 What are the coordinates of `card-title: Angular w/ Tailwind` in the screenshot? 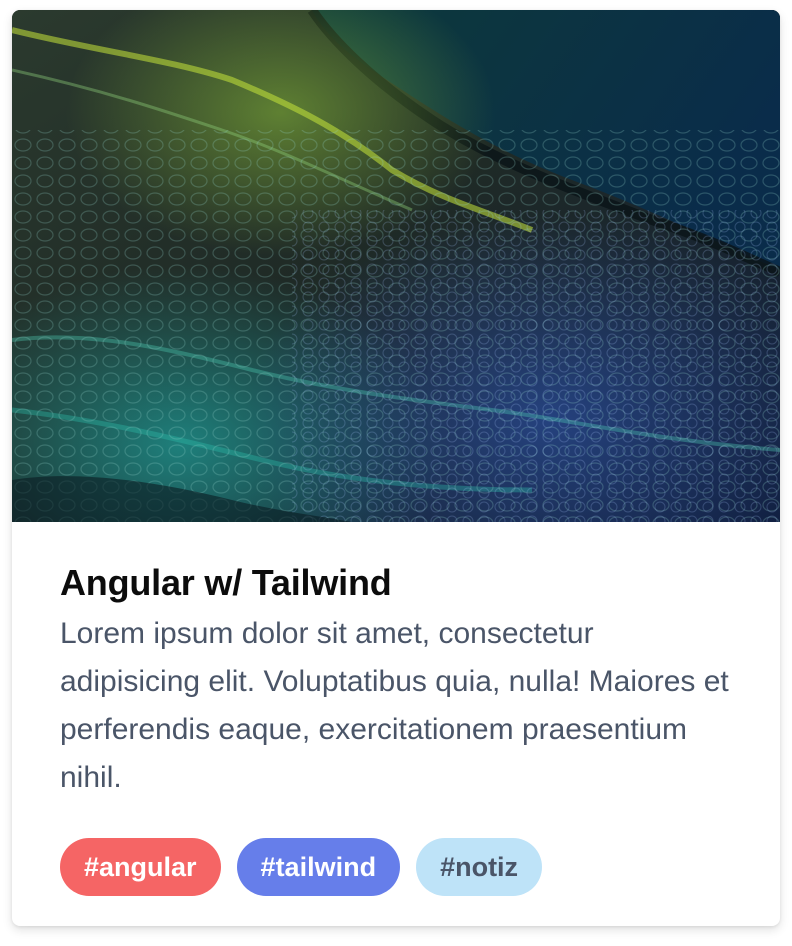 It's located at (396, 583).